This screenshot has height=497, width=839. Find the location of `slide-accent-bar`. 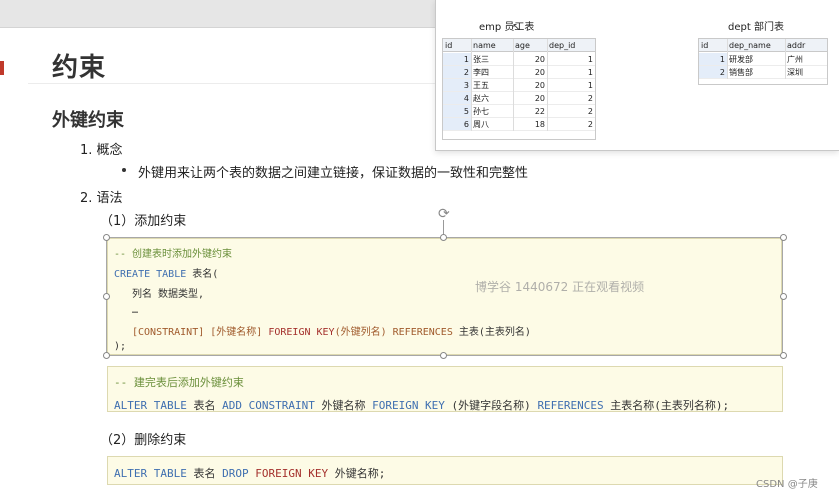

slide-accent-bar is located at coordinates (2, 68).